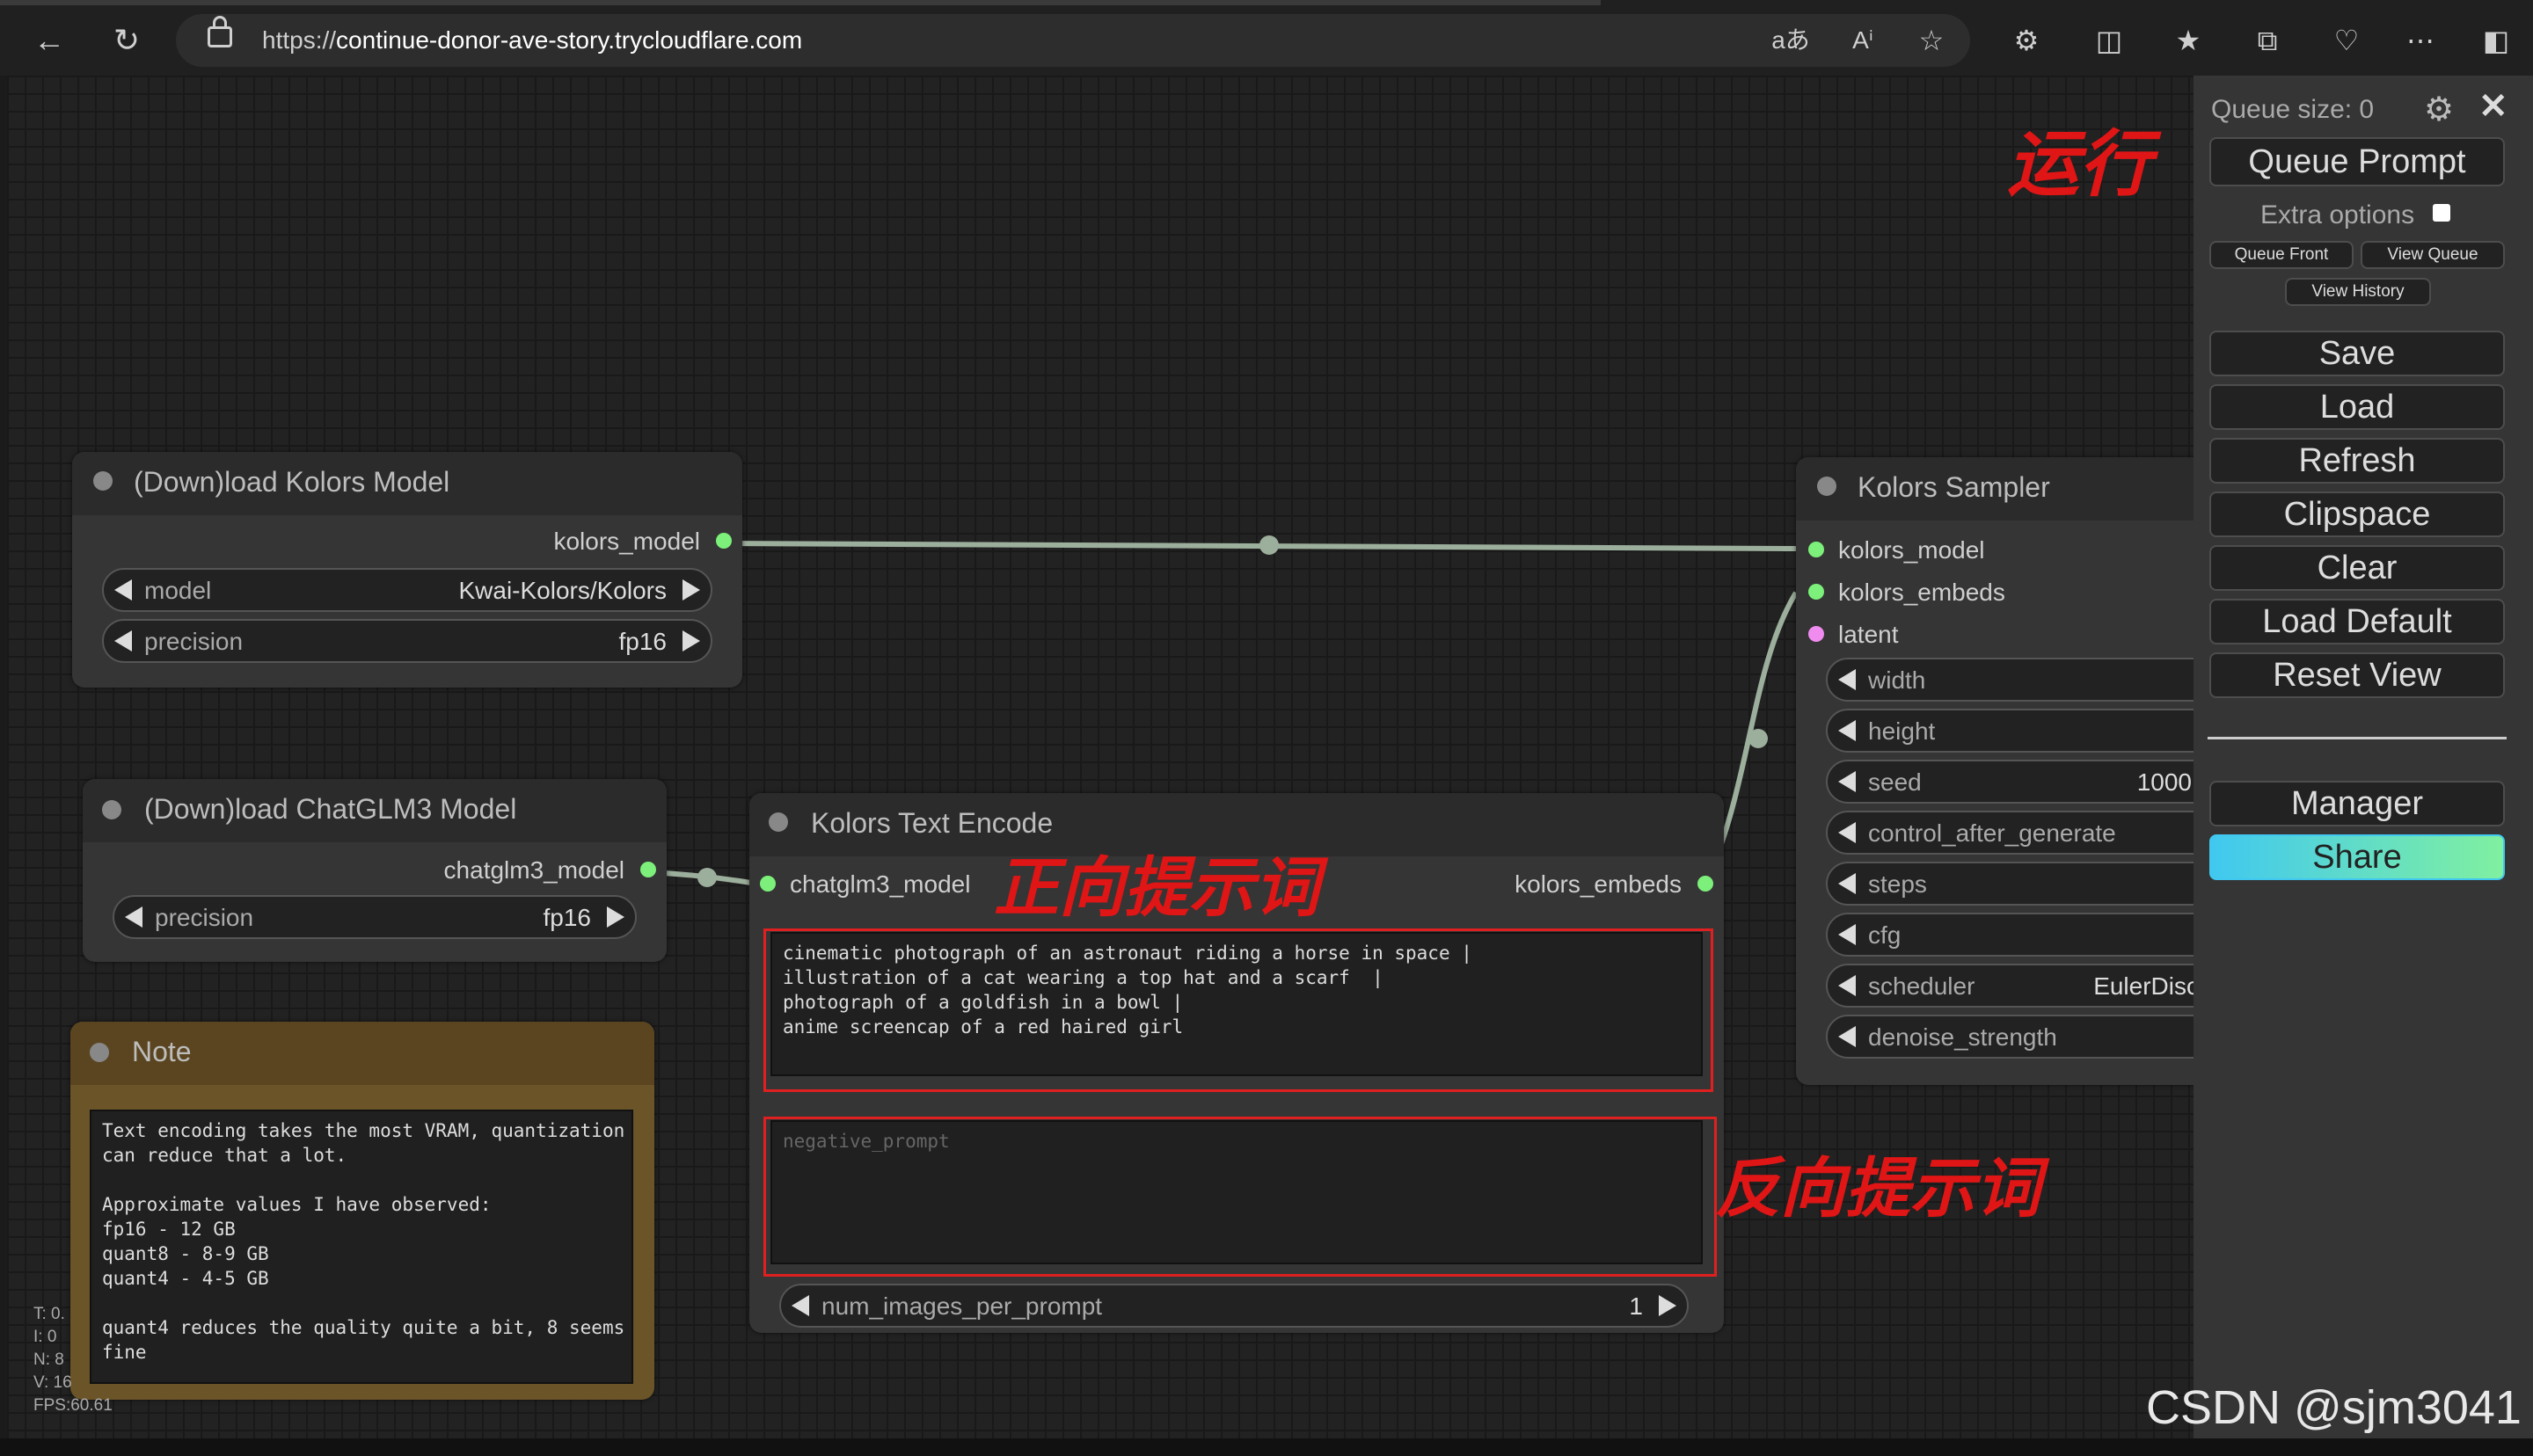 The height and width of the screenshot is (1456, 2533). I want to click on clear-button: Clear, so click(2357, 568).